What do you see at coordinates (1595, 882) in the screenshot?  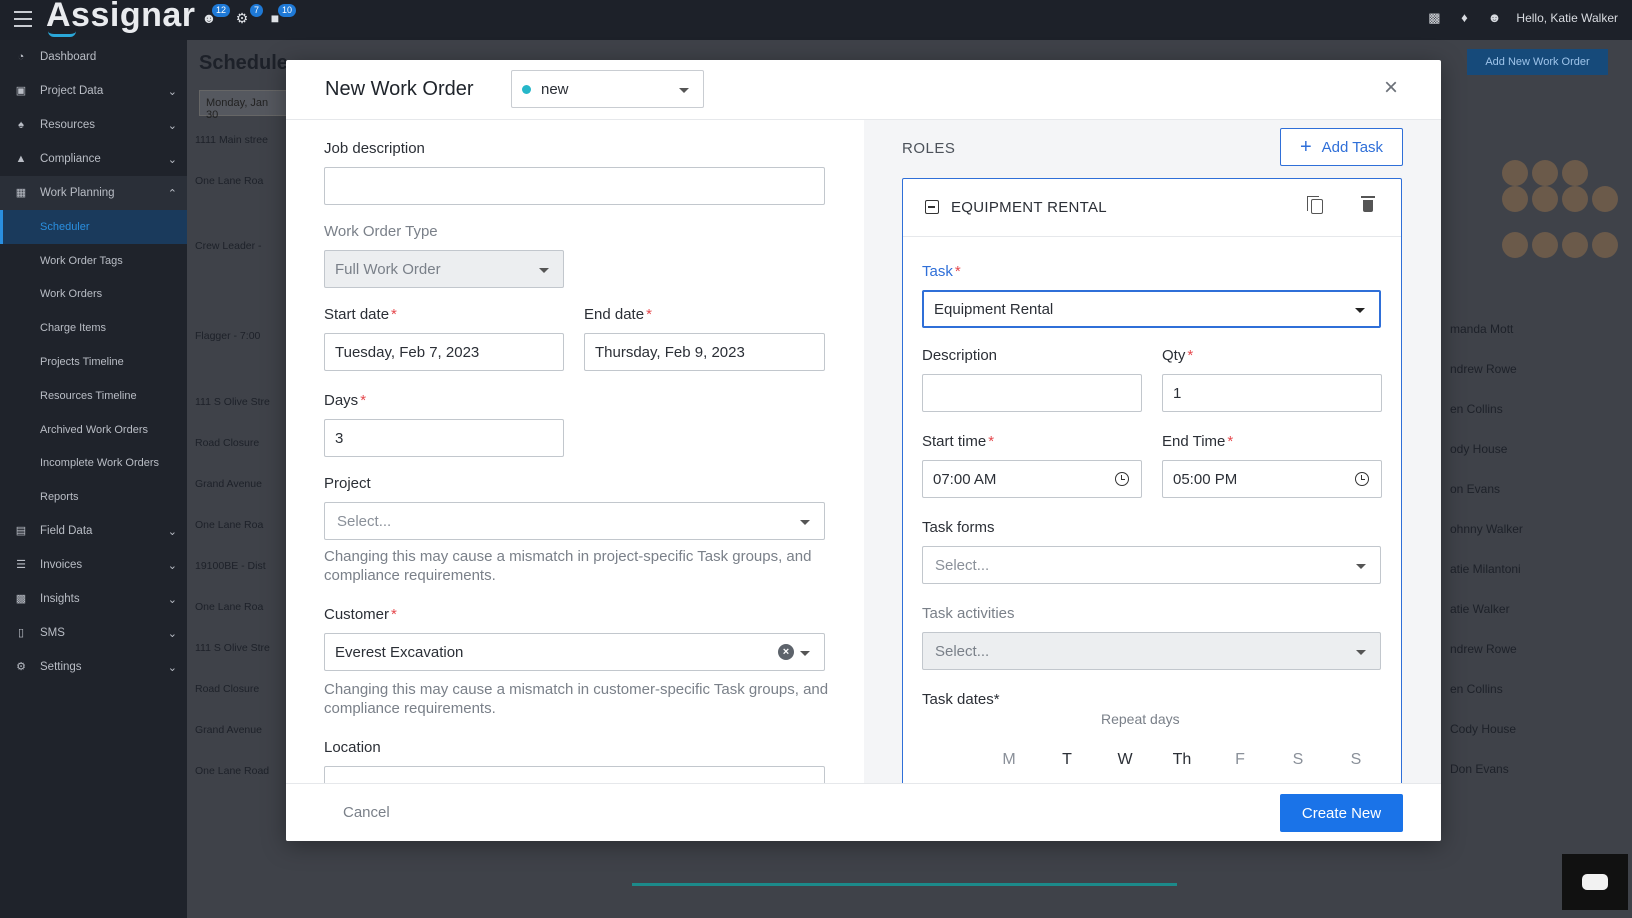 I see `chat-widget-button` at bounding box center [1595, 882].